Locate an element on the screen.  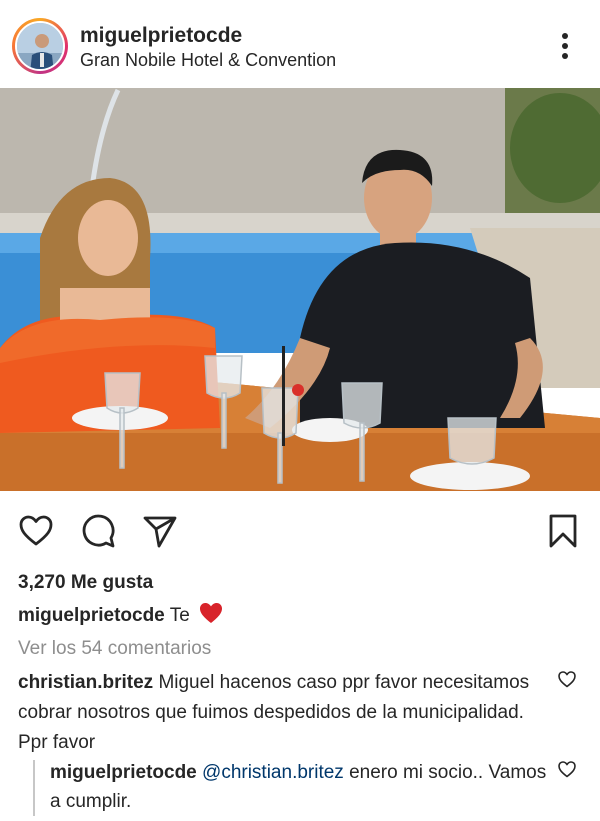
caption-username: miguelprietocde is located at coordinates (91, 615).